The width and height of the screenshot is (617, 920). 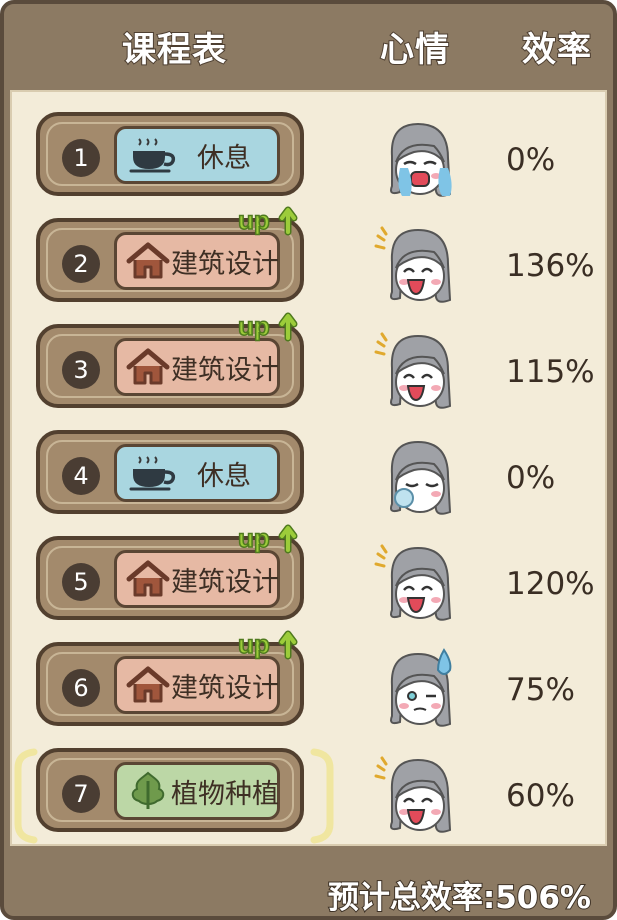 What do you see at coordinates (556, 50) in the screenshot?
I see `efficiency-header: 效率` at bounding box center [556, 50].